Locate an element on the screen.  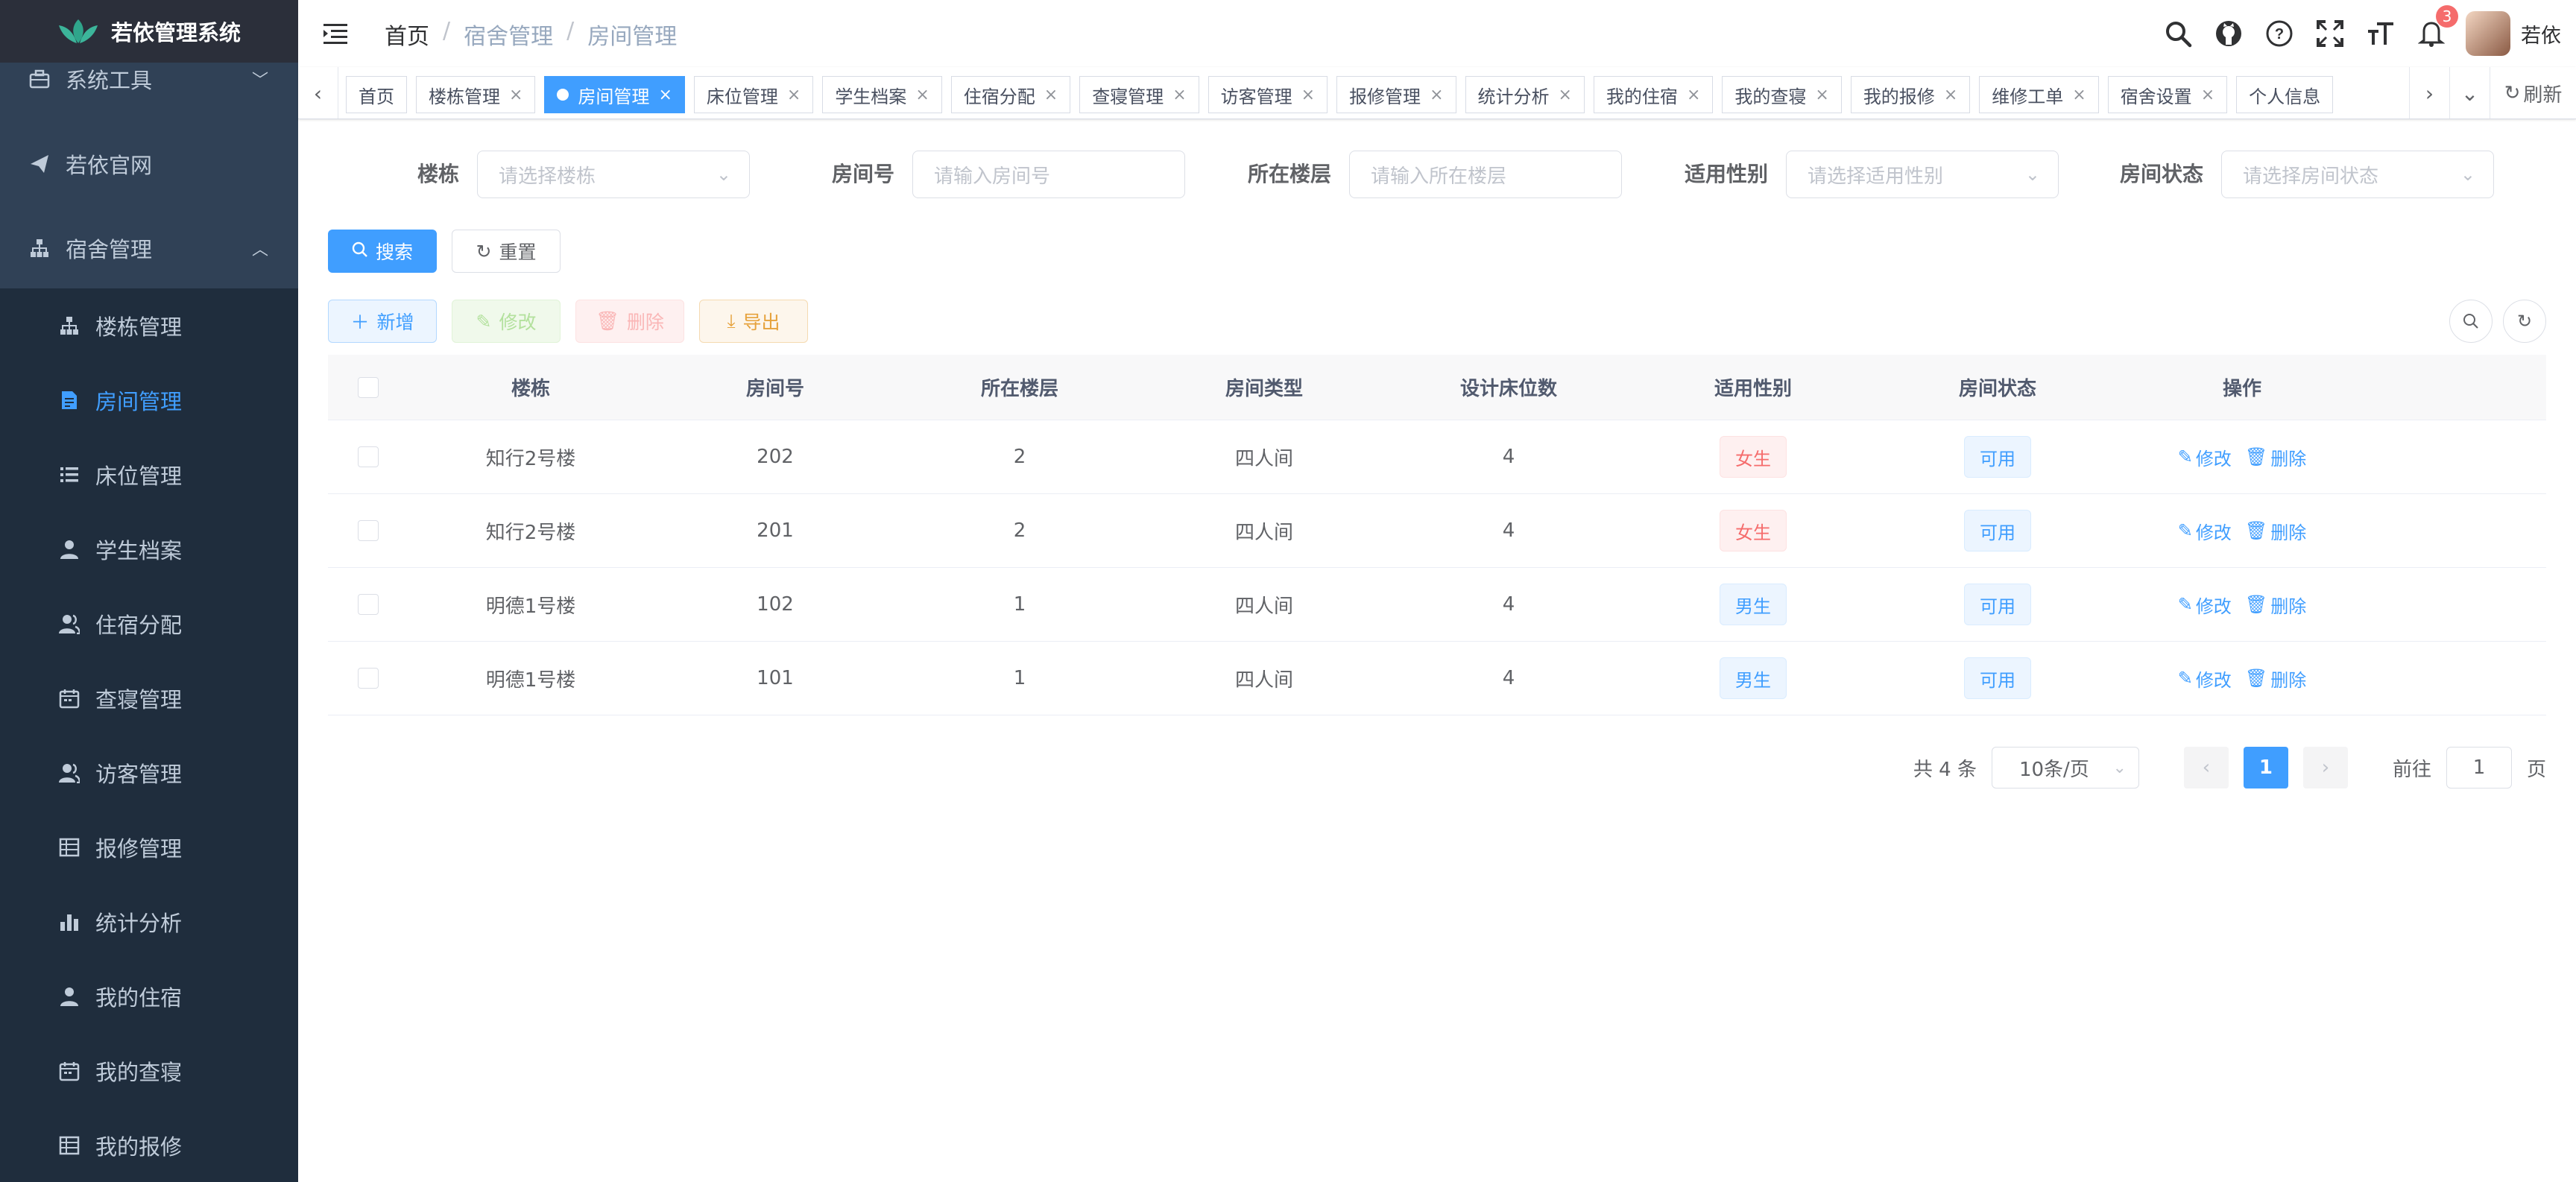
table-row: 明德1号楼 102 1 四人间 4 男生 可用 ✎ 修改 🗑 删除 is located at coordinates (1437, 605).